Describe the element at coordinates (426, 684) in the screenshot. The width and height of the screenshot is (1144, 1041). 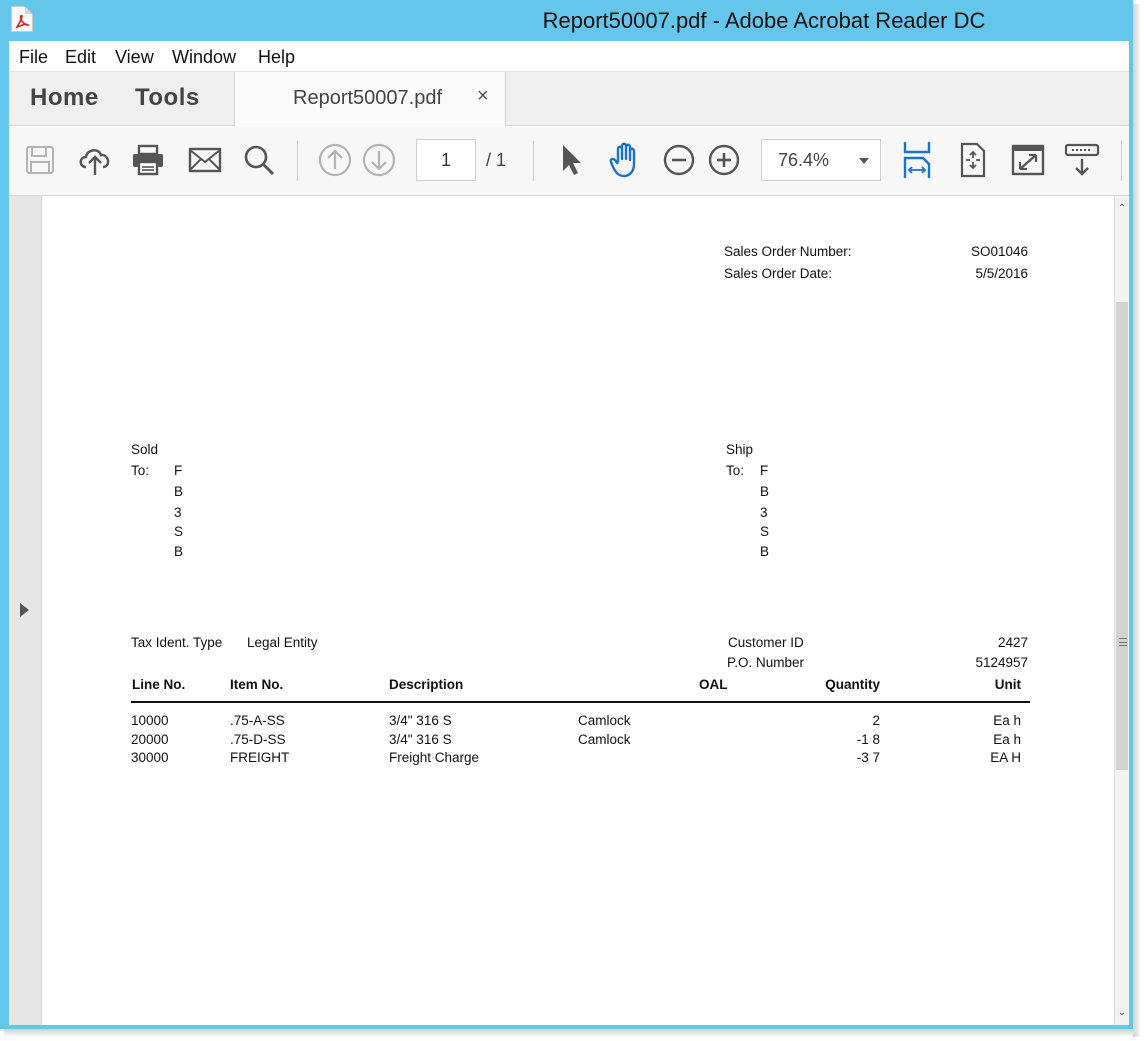
I see `column-header-description: Description` at that location.